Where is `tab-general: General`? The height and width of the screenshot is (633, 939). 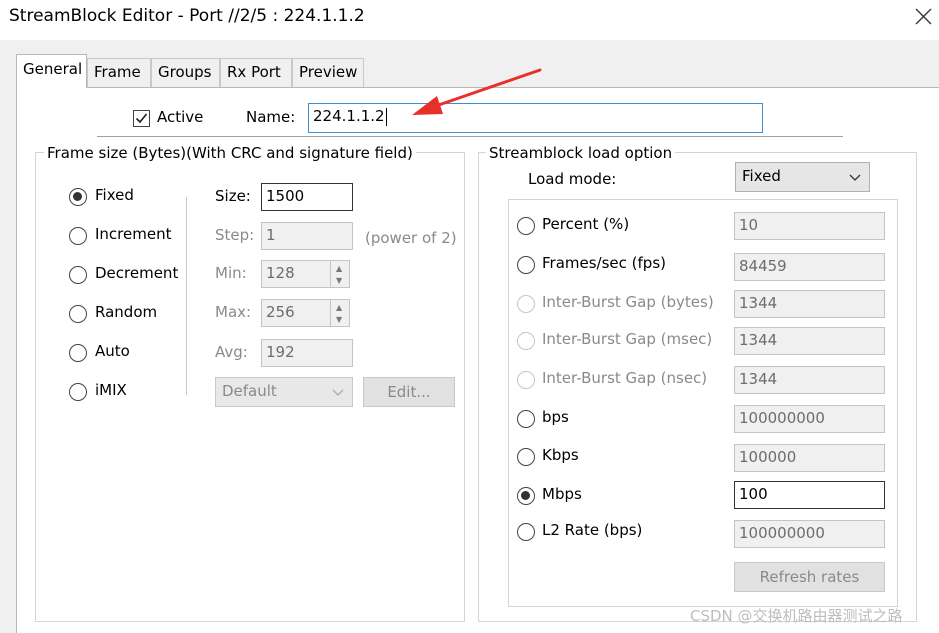
tab-general: General is located at coordinates (51, 71).